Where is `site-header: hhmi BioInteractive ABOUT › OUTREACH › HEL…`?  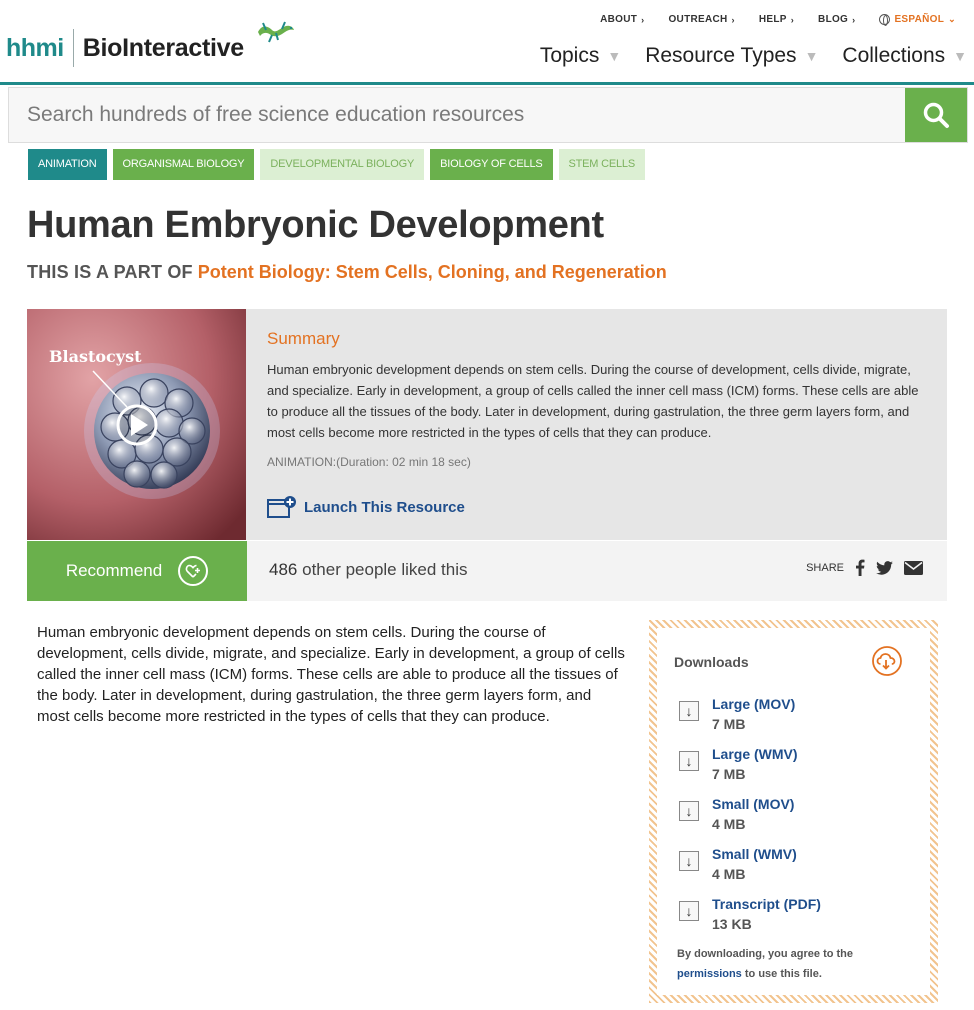 site-header: hhmi BioInteractive ABOUT › OUTREACH › HEL… is located at coordinates (487, 42).